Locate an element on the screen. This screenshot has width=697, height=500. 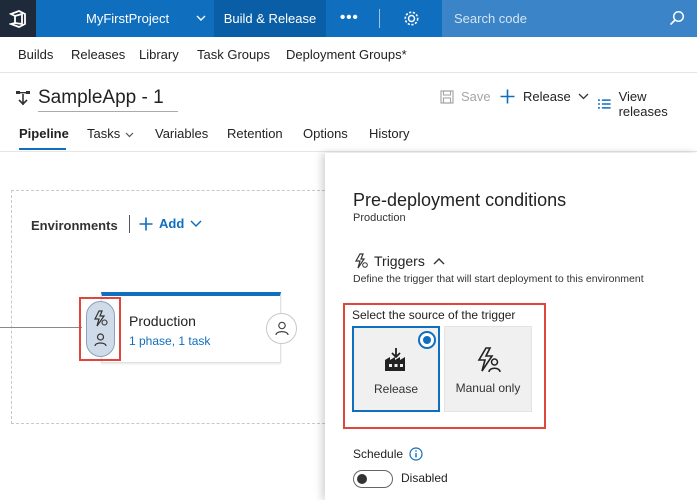
tab-tasks: Tasks is located at coordinates (110, 133).